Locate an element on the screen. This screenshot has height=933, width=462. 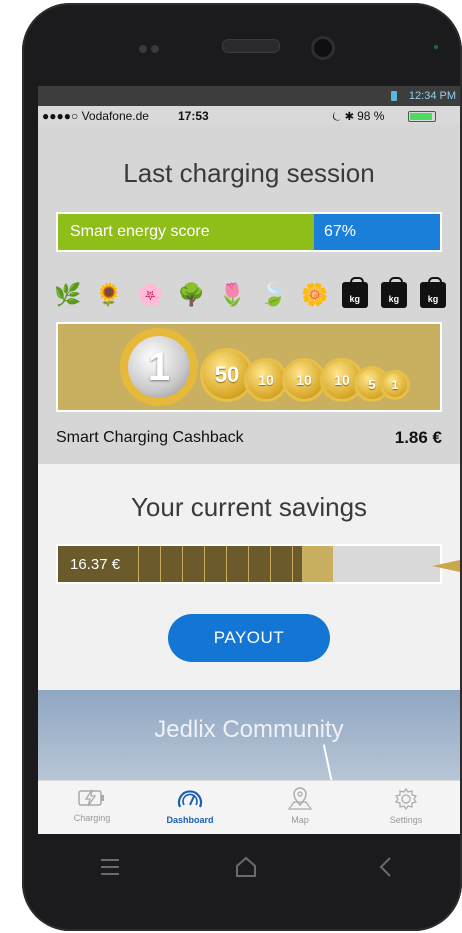
tab-settings: Settings is located at coordinates (406, 806).